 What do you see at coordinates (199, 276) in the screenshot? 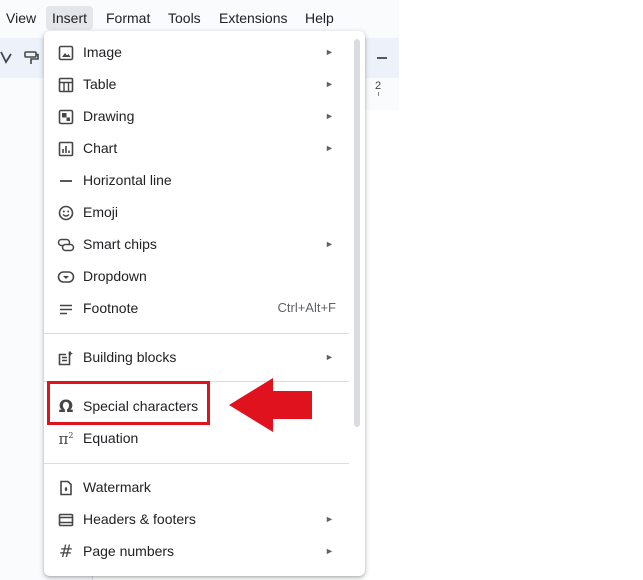
I see `menu-item-dropdown: Dropdown` at bounding box center [199, 276].